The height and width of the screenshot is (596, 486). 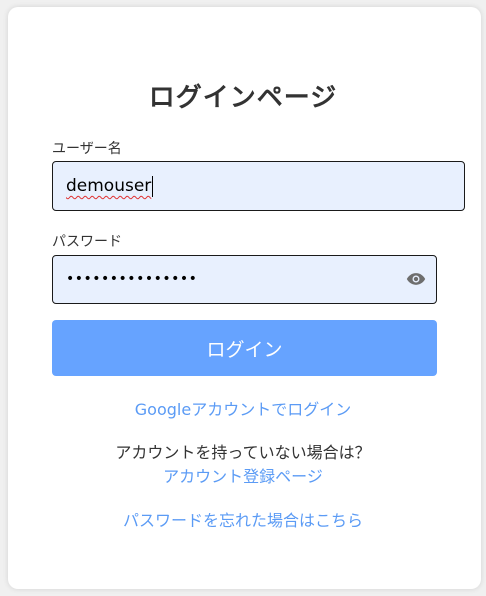 I want to click on username-input: demouser, so click(x=258, y=186).